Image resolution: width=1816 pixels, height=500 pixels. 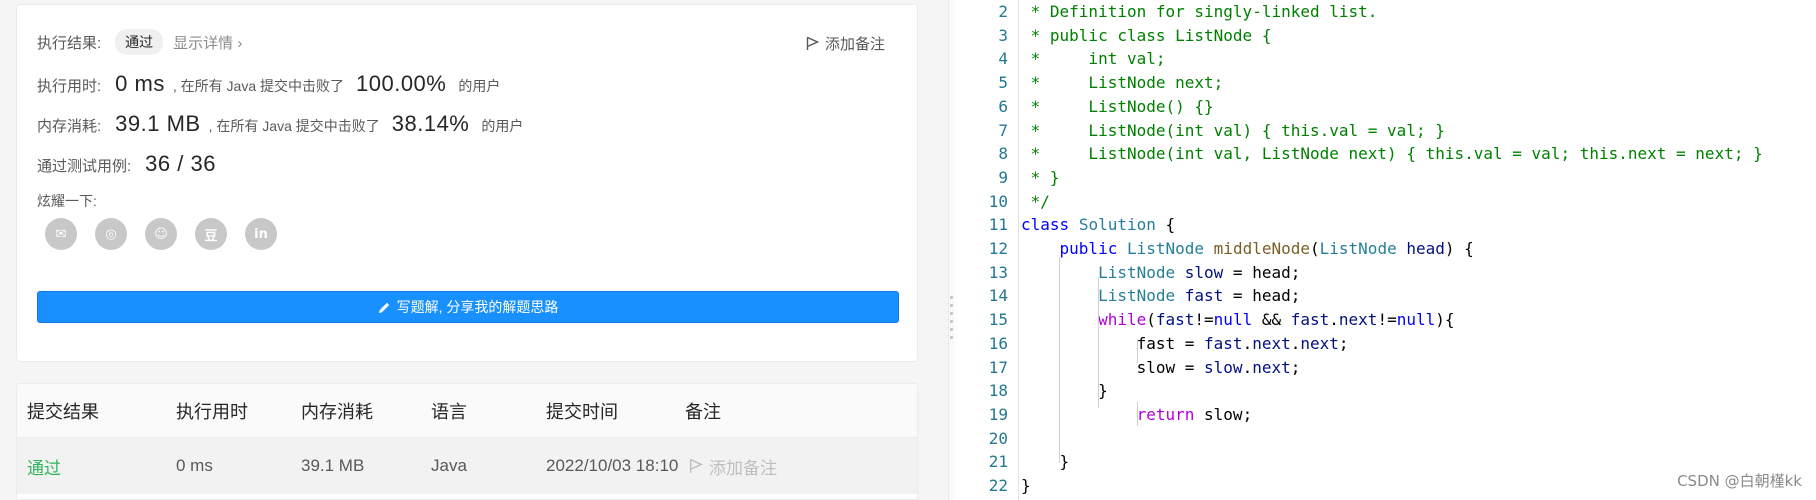 What do you see at coordinates (44, 466) in the screenshot?
I see `row-result: 通过` at bounding box center [44, 466].